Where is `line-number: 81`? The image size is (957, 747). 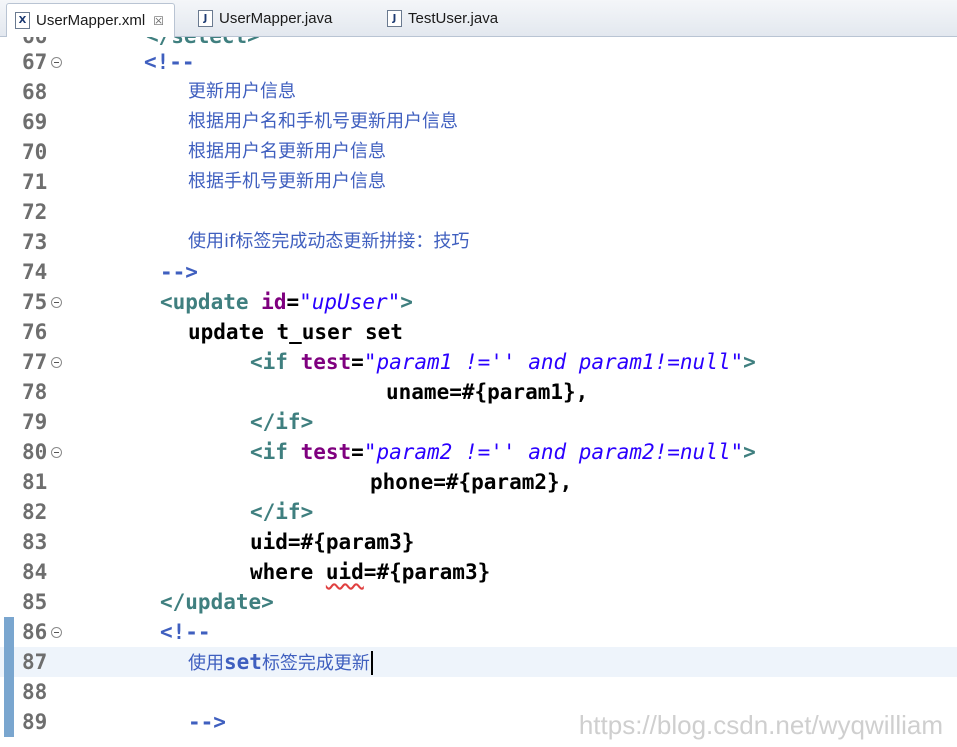 line-number: 81 is located at coordinates (35, 482).